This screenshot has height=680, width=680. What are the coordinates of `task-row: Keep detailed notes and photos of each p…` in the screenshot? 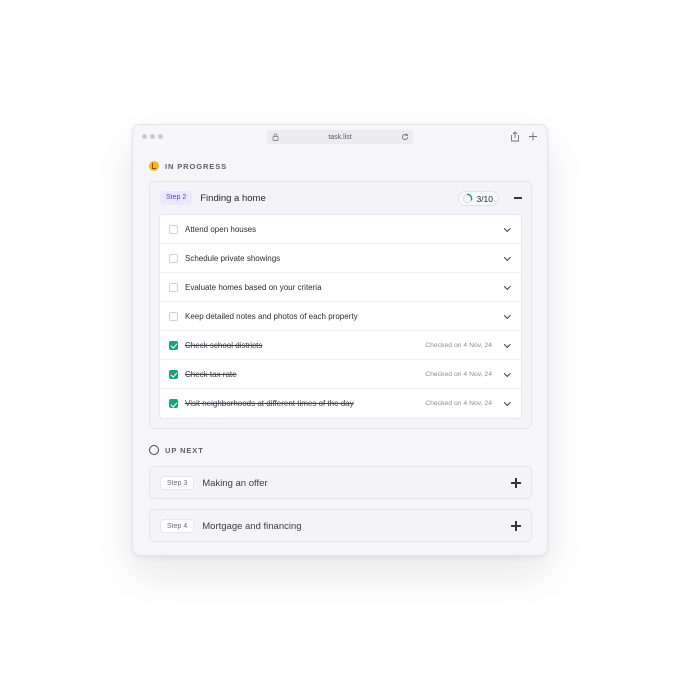 It's located at (340, 316).